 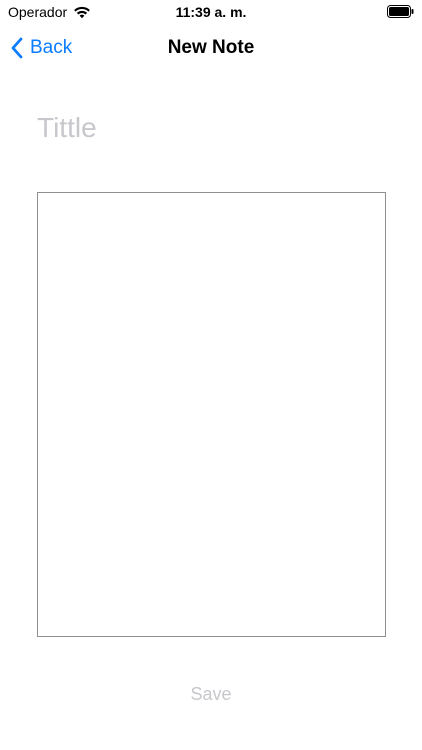 I want to click on battery-icon, so click(x=400, y=11).